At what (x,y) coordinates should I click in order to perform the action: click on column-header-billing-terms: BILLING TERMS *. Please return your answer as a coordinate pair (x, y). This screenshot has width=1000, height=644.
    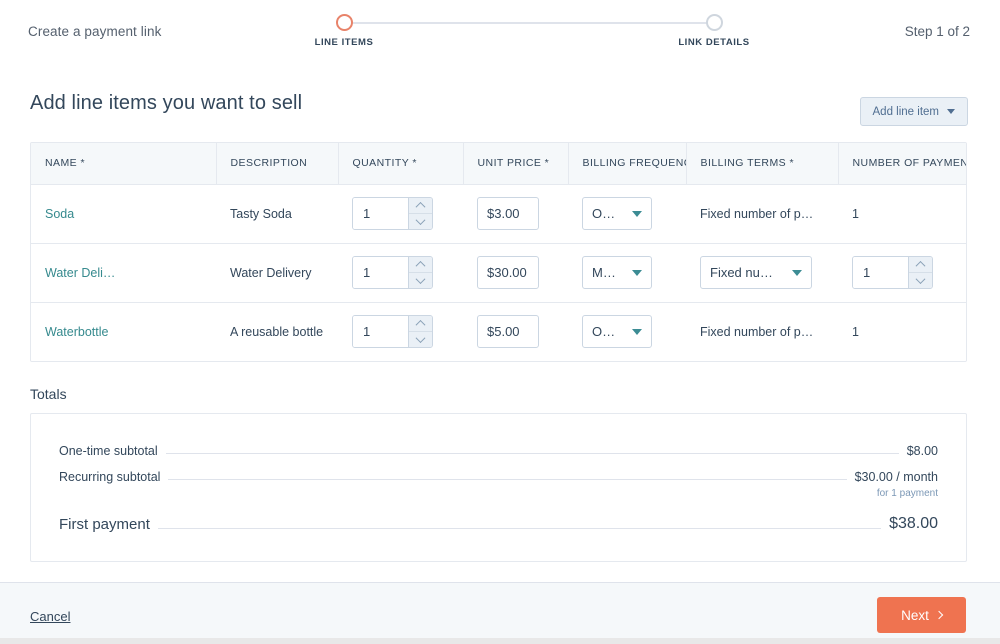
    Looking at the image, I should click on (762, 164).